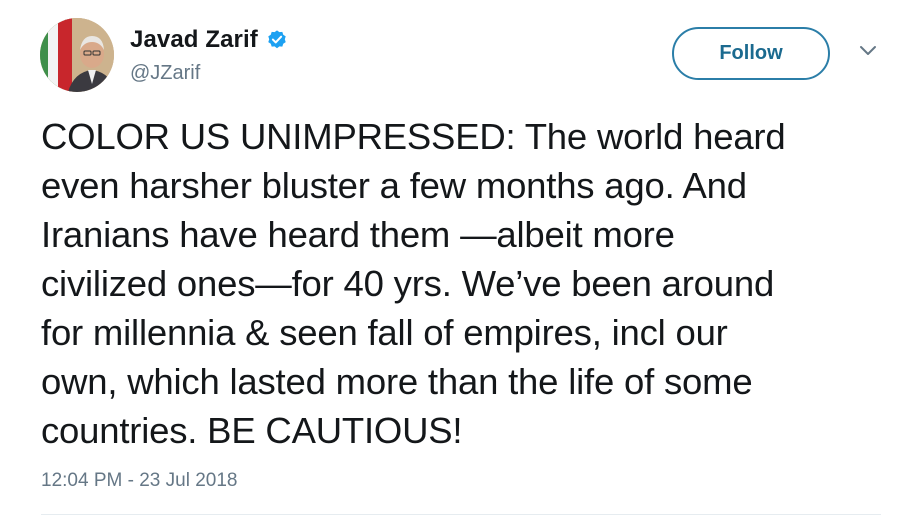 This screenshot has width=909, height=517. Describe the element at coordinates (751, 53) in the screenshot. I see `follow-button: Follow` at that location.